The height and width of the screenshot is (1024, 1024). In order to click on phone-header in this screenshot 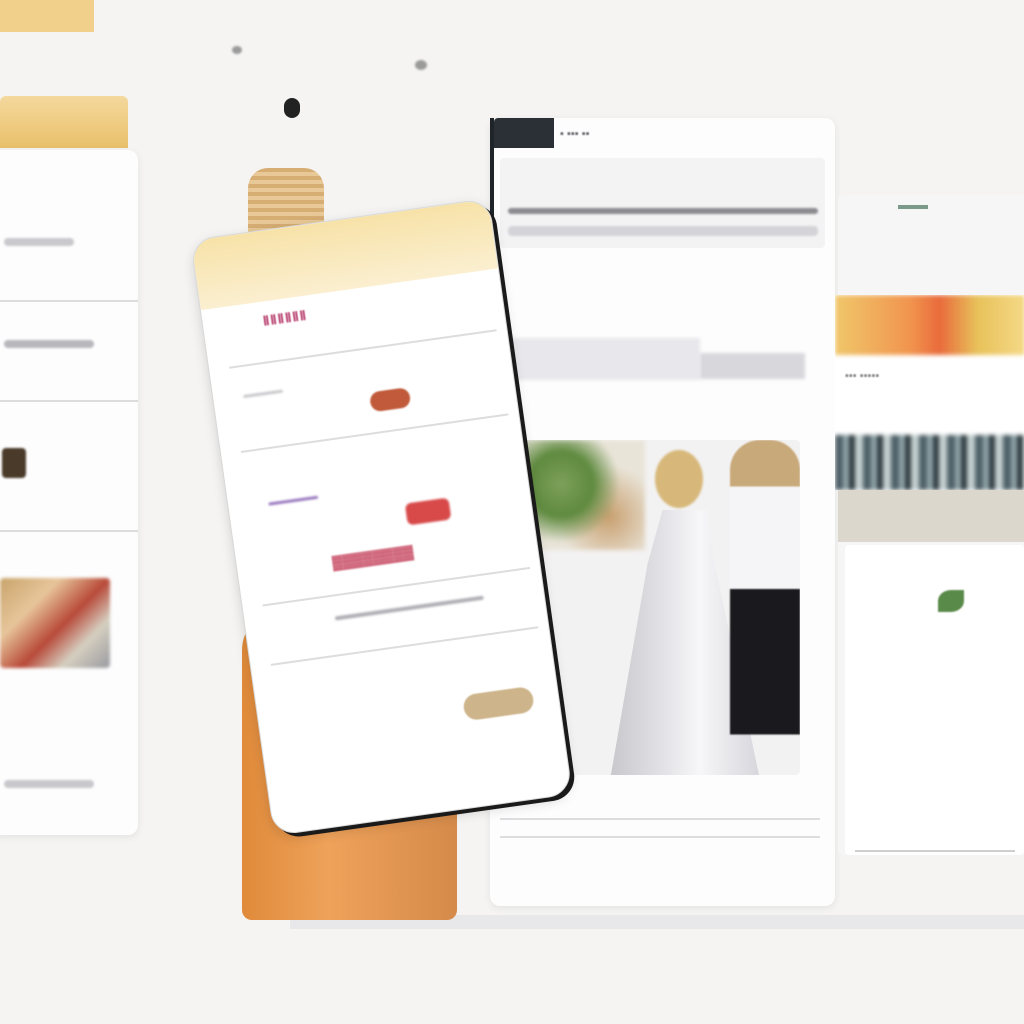, I will do `click(344, 255)`.